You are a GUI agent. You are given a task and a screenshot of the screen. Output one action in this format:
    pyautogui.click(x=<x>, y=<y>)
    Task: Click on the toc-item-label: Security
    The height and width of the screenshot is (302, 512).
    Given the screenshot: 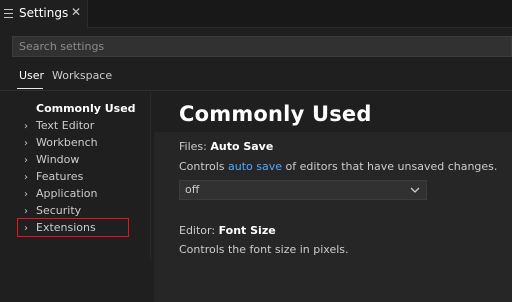 What is the action you would take?
    pyautogui.click(x=59, y=210)
    